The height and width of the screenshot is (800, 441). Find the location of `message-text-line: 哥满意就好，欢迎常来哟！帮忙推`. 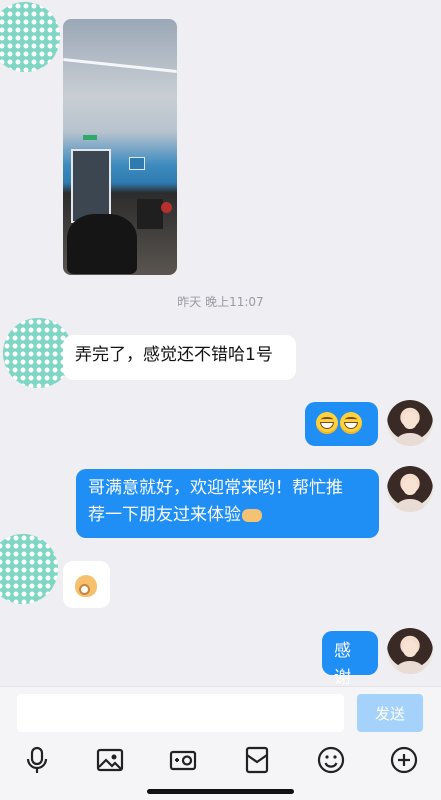

message-text-line: 哥满意就好，欢迎常来哟！帮忙推 is located at coordinates (215, 488).